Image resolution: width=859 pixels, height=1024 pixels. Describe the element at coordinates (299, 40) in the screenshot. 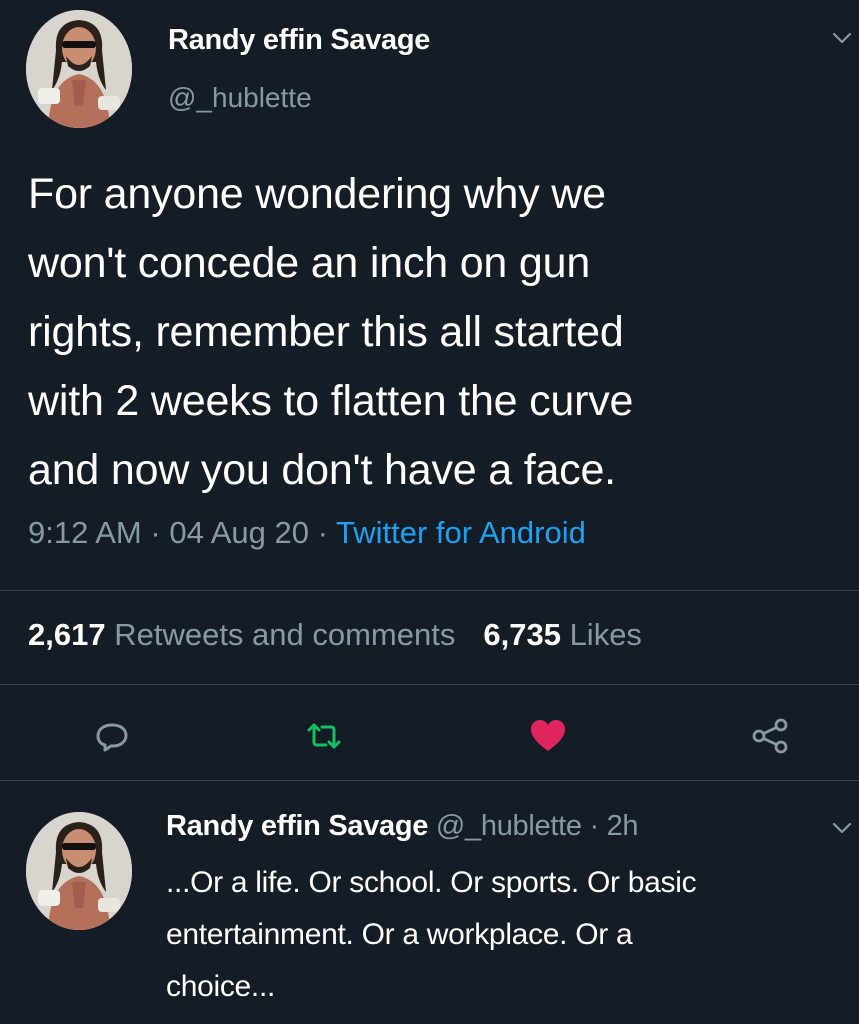

I see `author-name: Randy effin Savage` at that location.